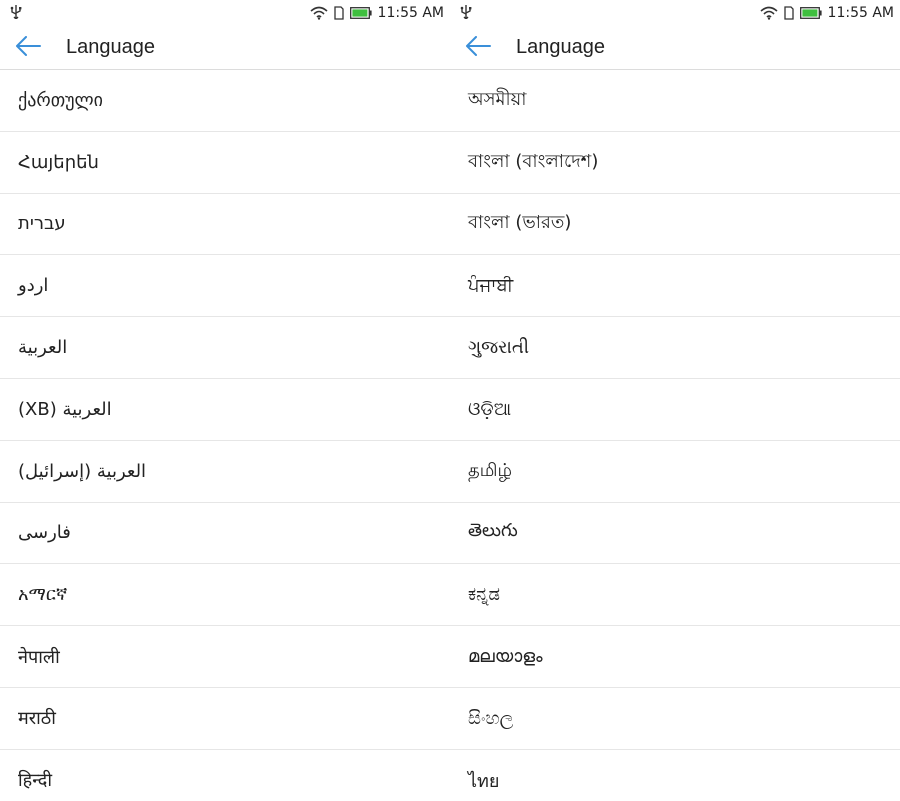 The width and height of the screenshot is (900, 801). What do you see at coordinates (490, 409) in the screenshot?
I see `language-item-label: ଓଡ଼ିଆ` at bounding box center [490, 409].